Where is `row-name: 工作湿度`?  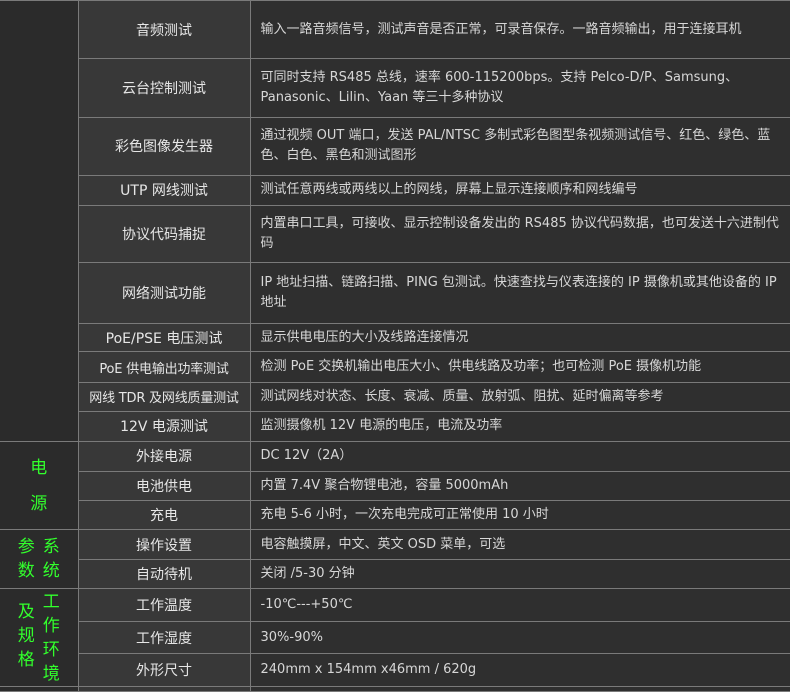 row-name: 工作湿度 is located at coordinates (164, 637).